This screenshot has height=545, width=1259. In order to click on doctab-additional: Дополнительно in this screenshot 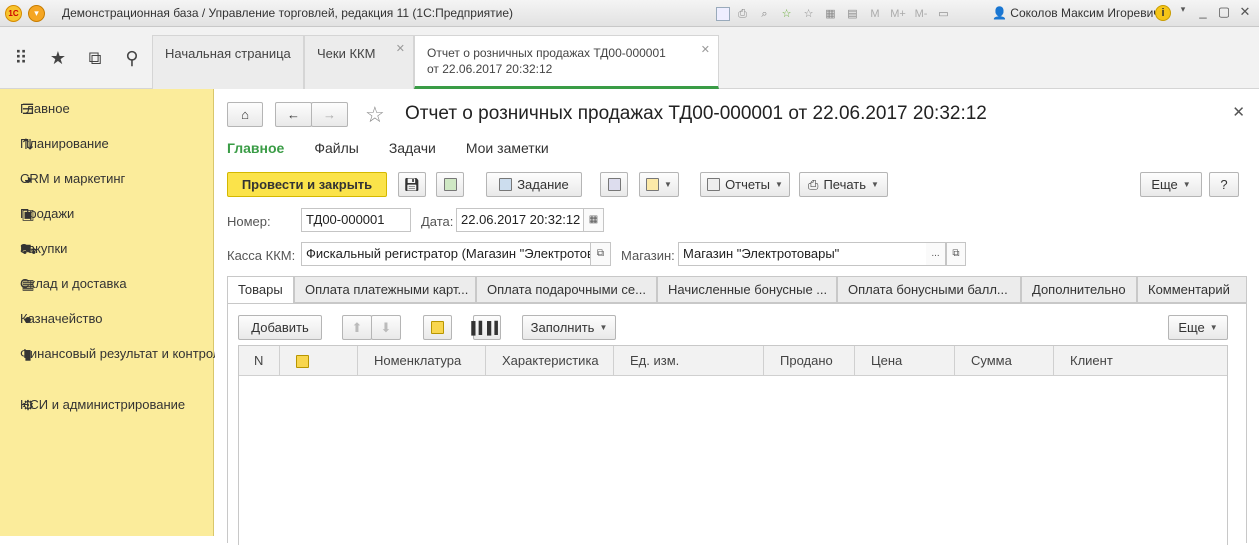, I will do `click(1079, 289)`.